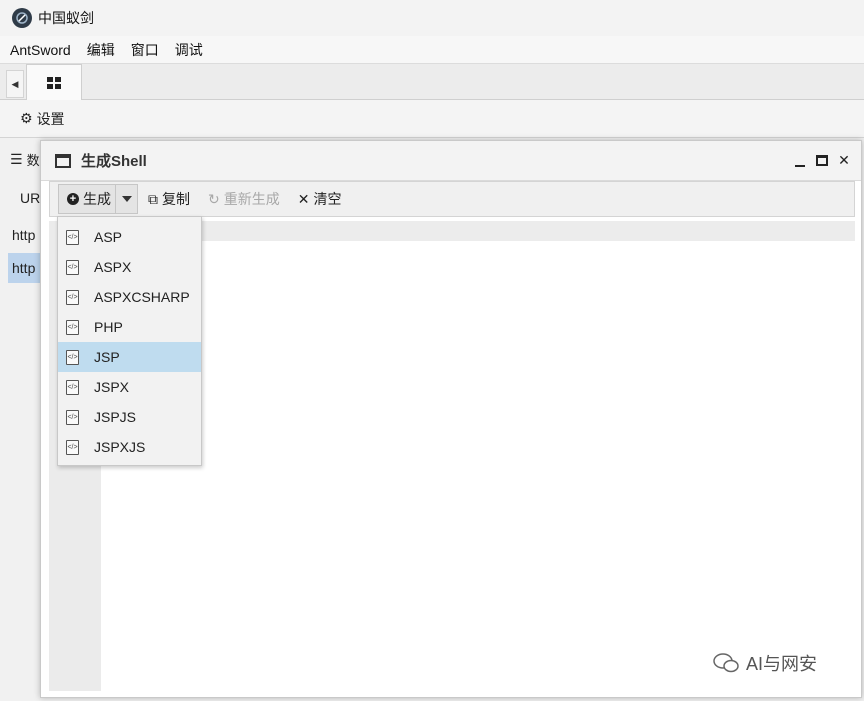 The width and height of the screenshot is (864, 701). What do you see at coordinates (800, 160) in the screenshot?
I see `minimize-icon` at bounding box center [800, 160].